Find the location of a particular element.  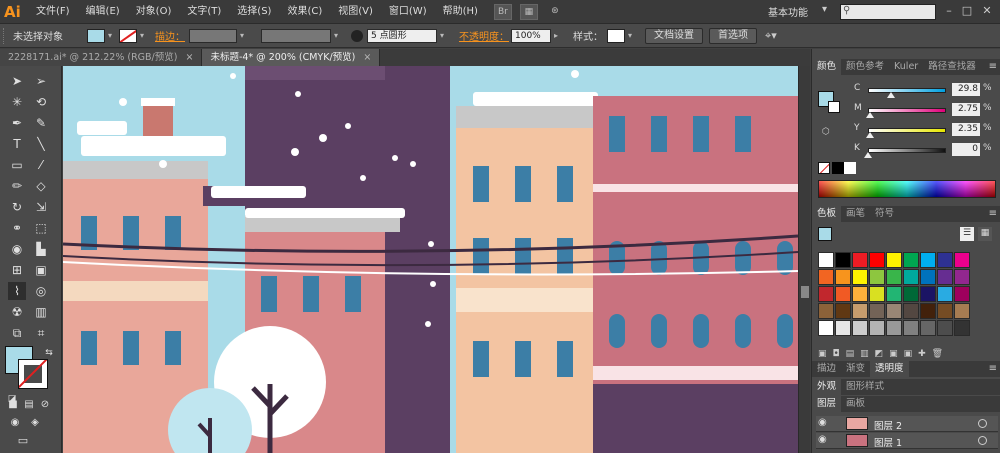

swap-colors-icon: ⇆ is located at coordinates (49, 353).